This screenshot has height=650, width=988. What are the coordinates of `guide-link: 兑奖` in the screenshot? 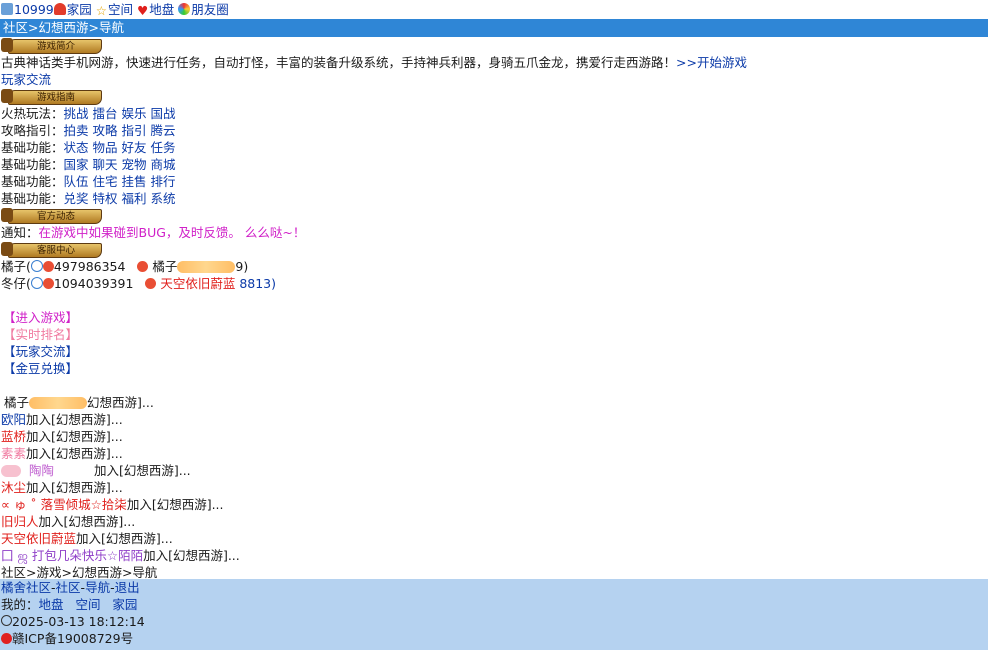 It's located at (76, 198).